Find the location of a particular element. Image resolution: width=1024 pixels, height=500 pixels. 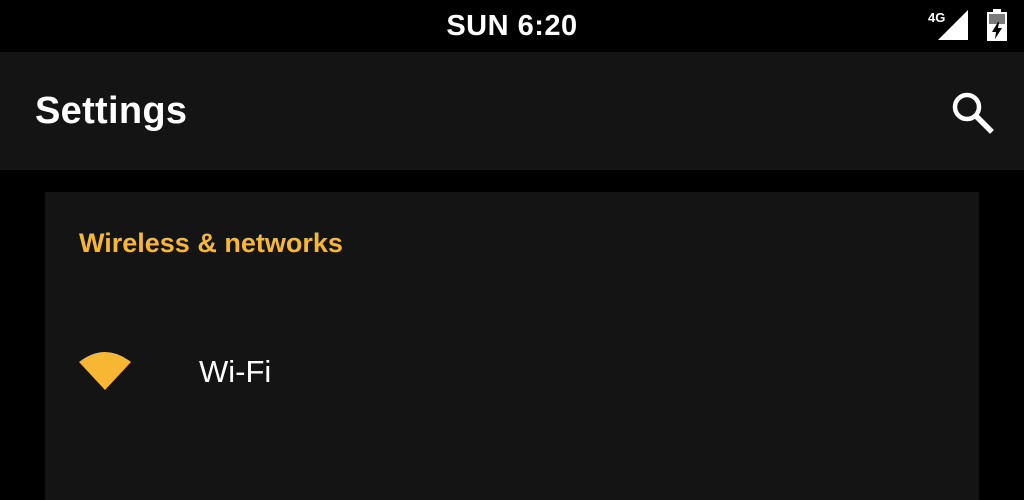

search-button is located at coordinates (972, 112).